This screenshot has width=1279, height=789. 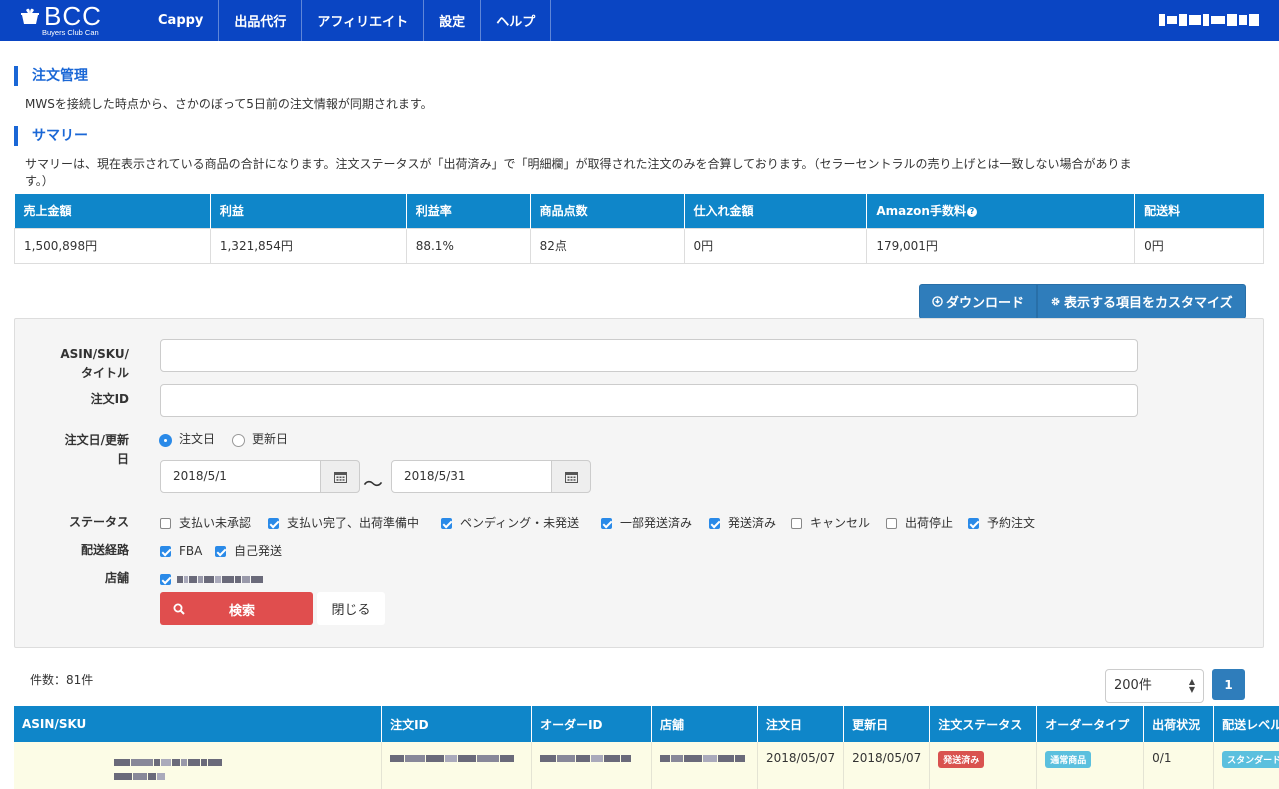 What do you see at coordinates (51, 76) in the screenshot?
I see `order-management-title: 注文管理` at bounding box center [51, 76].